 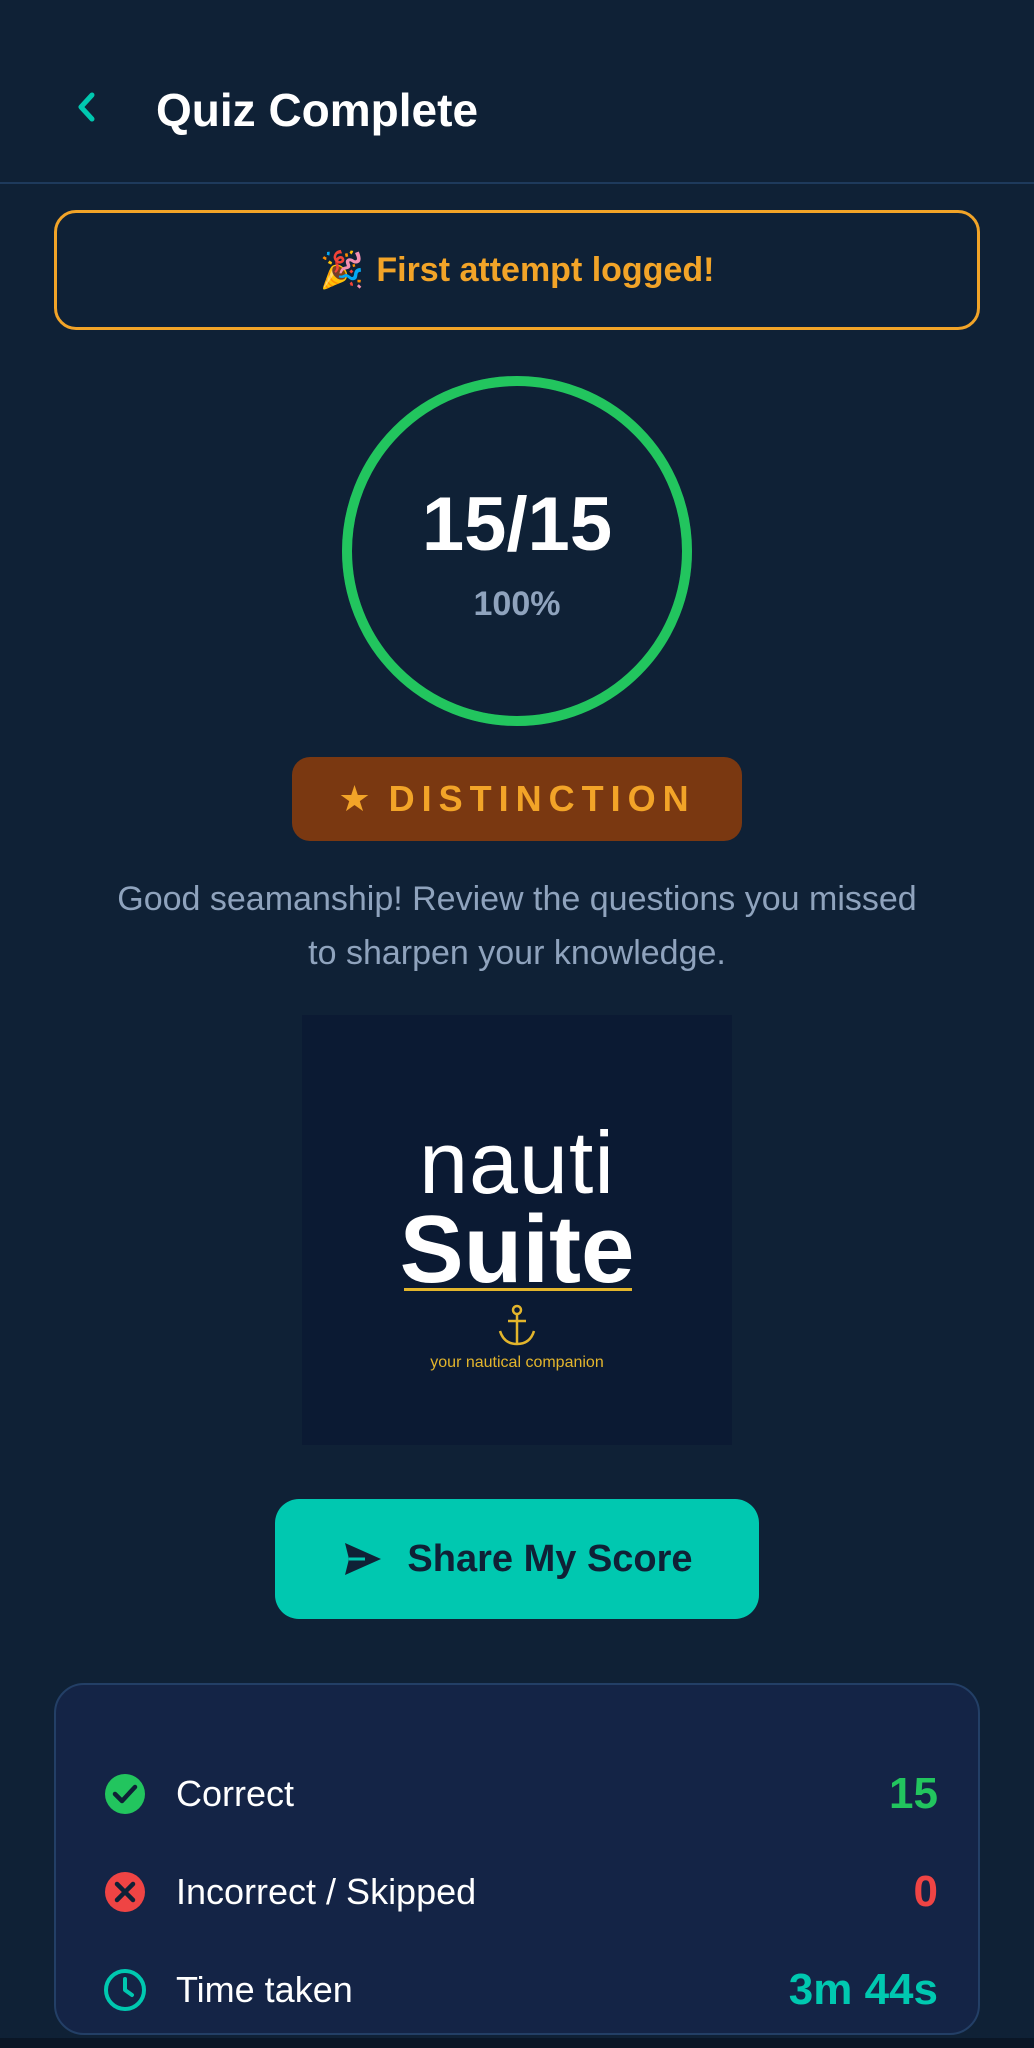 What do you see at coordinates (517, 2043) in the screenshot?
I see `bottom-edge` at bounding box center [517, 2043].